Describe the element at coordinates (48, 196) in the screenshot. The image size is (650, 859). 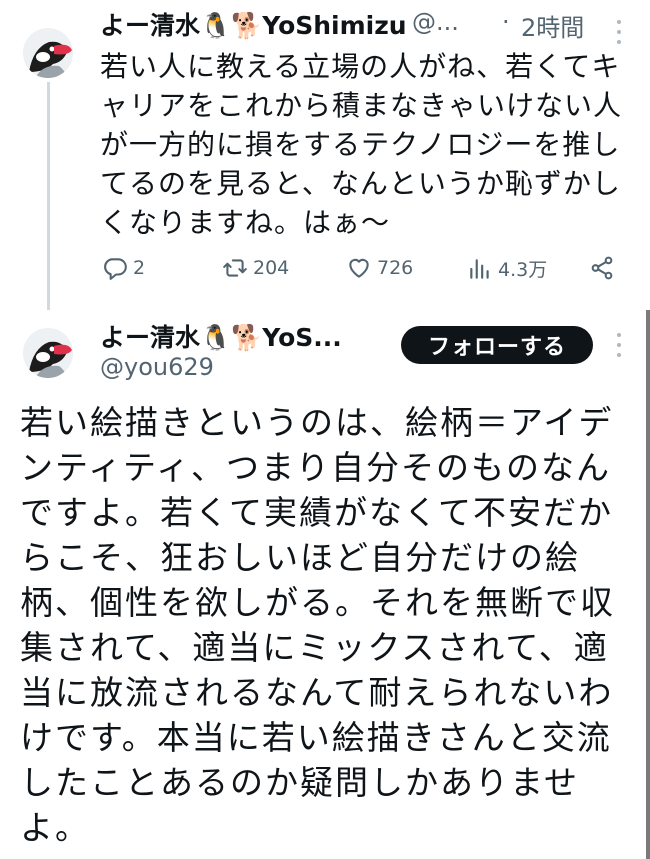
I see `thread-line` at that location.